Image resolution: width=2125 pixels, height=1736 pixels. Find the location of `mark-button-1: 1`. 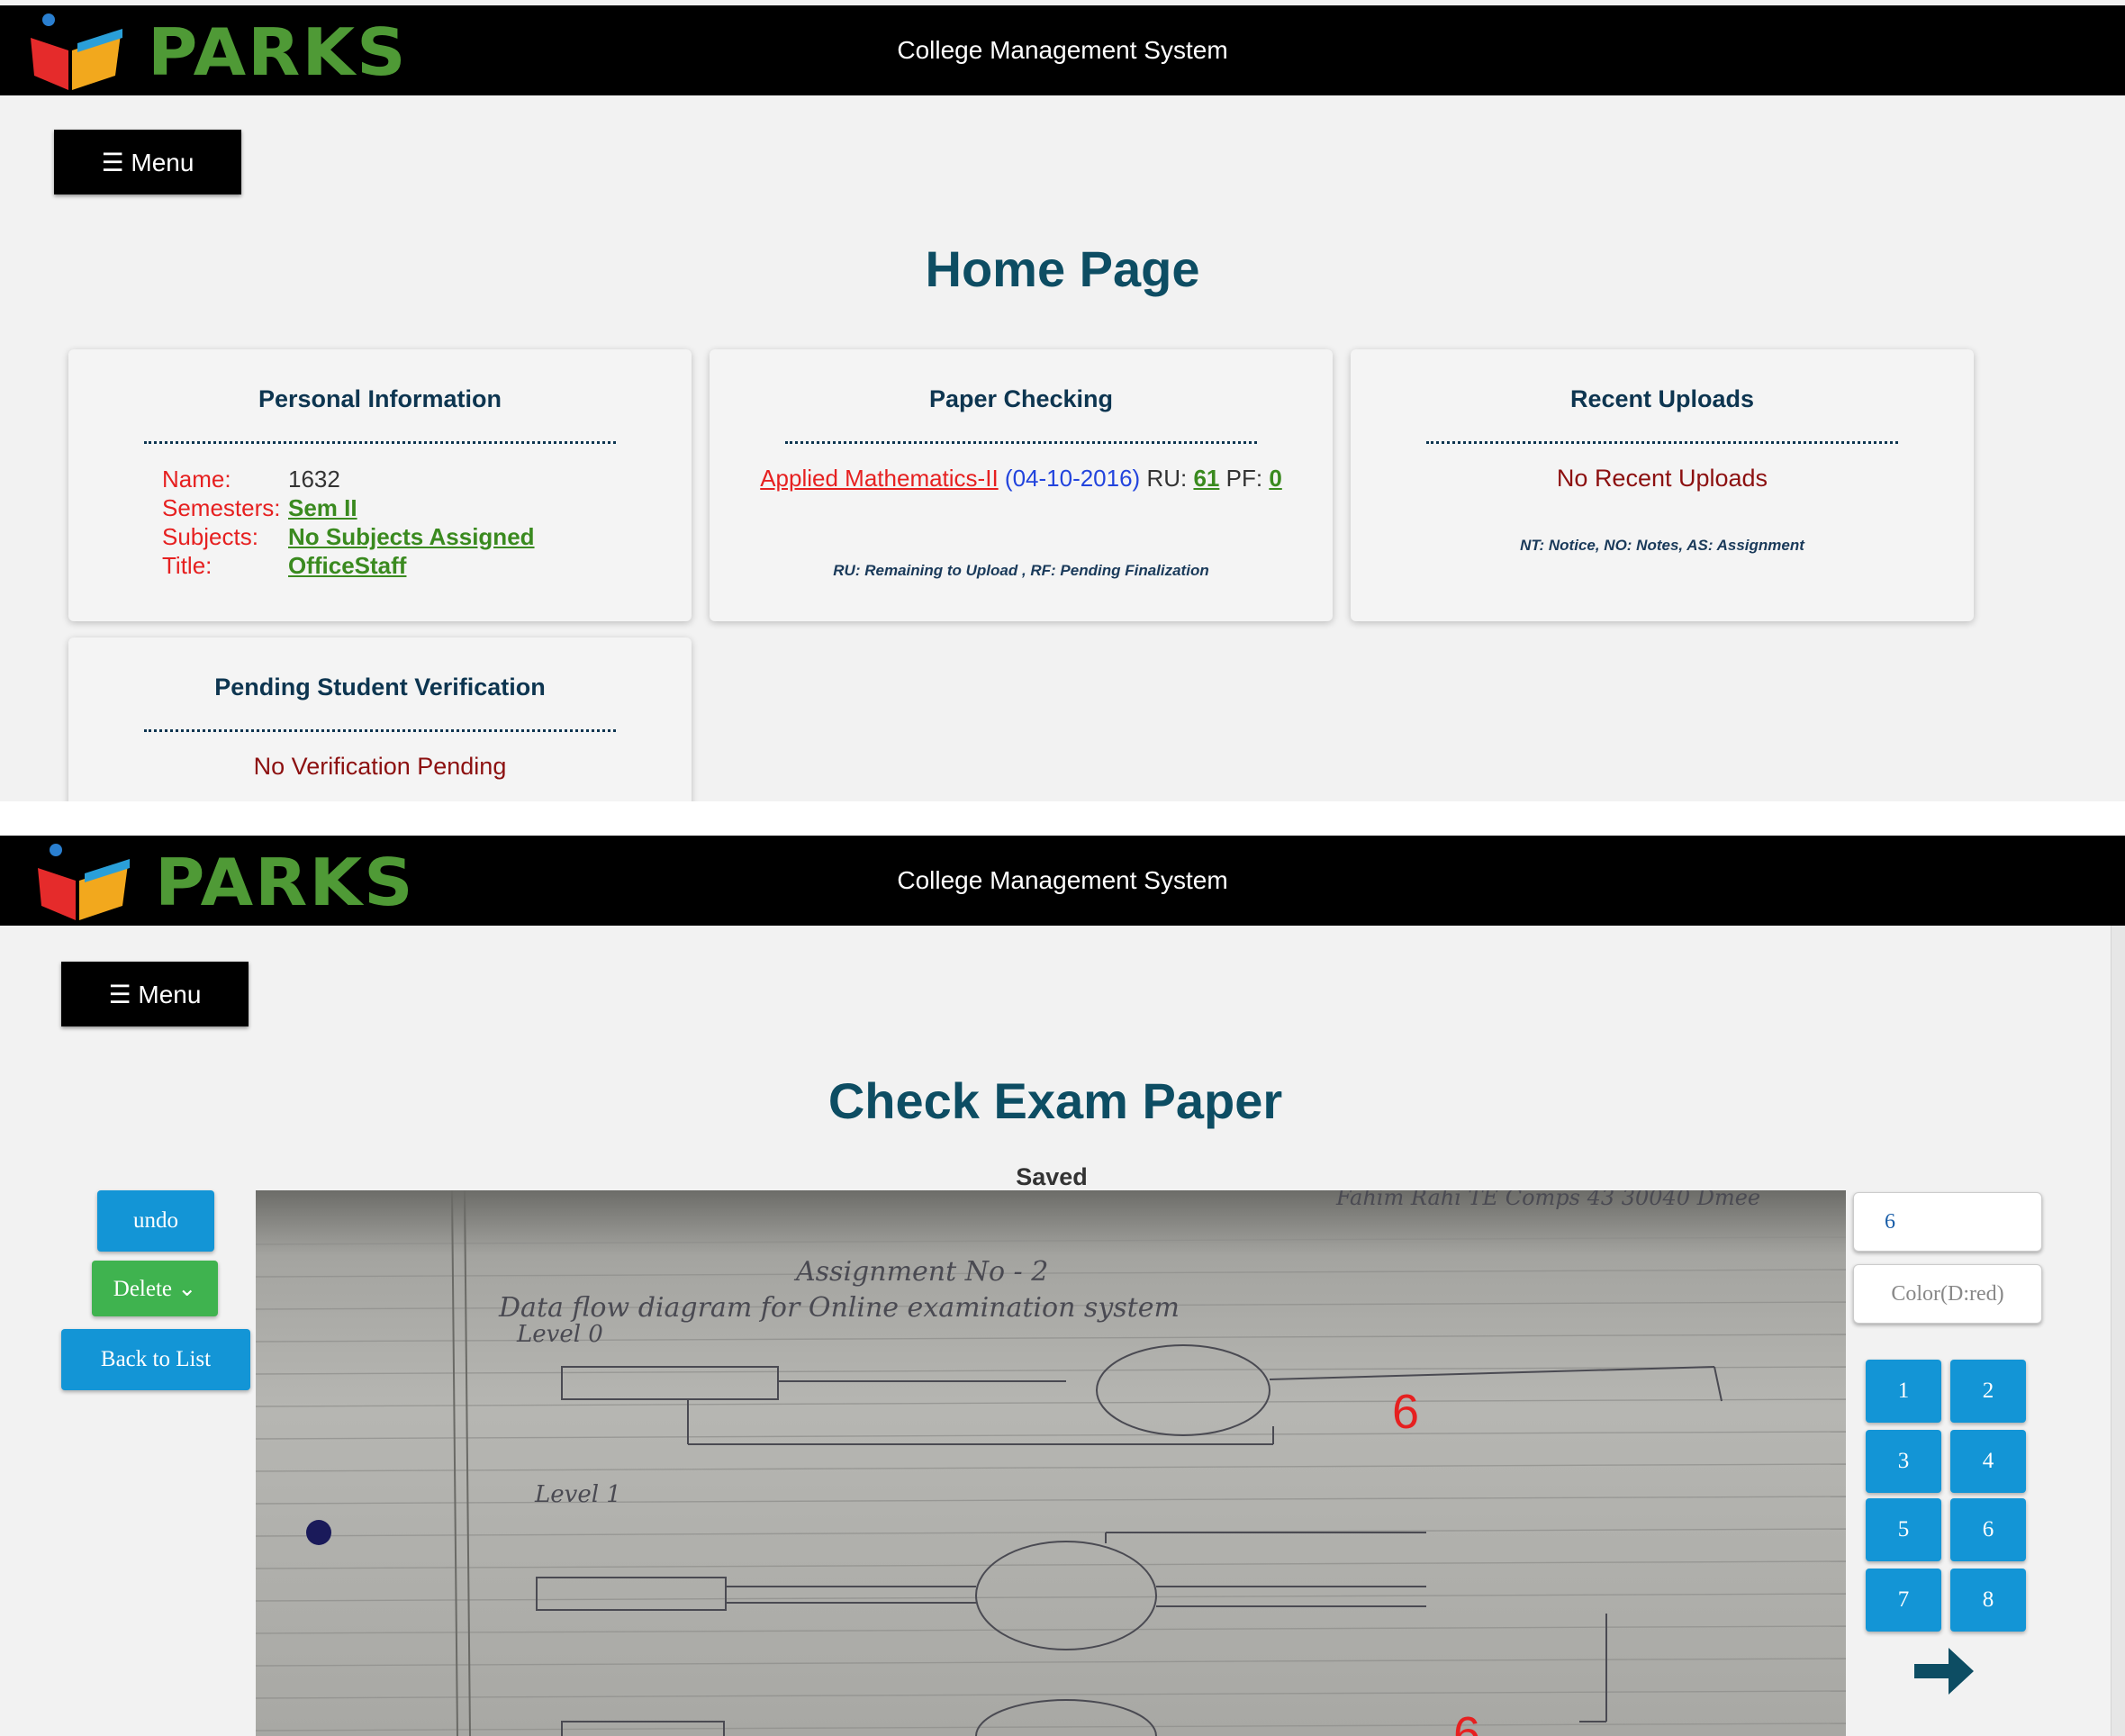

mark-button-1: 1 is located at coordinates (1903, 1391).